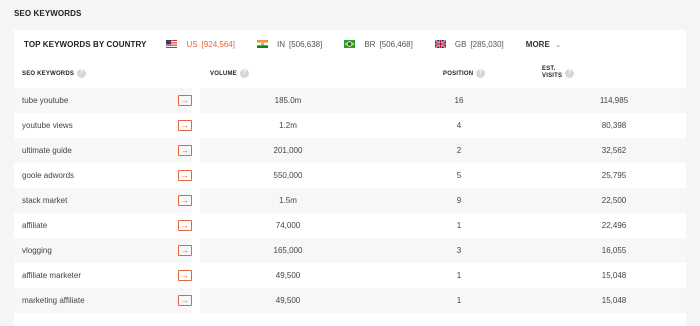 The image size is (700, 326). I want to click on table-row: stack market → 1.5m 9 22,500, so click(350, 200).